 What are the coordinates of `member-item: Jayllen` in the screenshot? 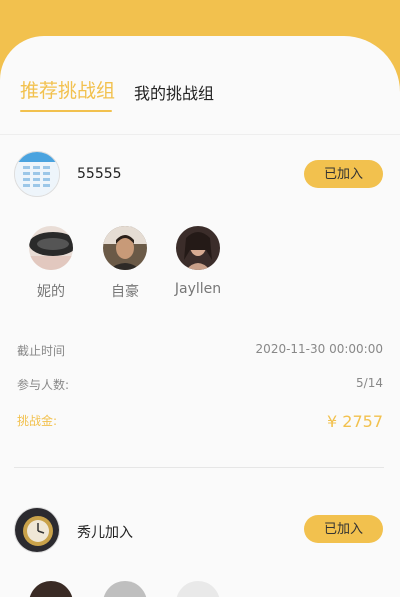 It's located at (198, 261).